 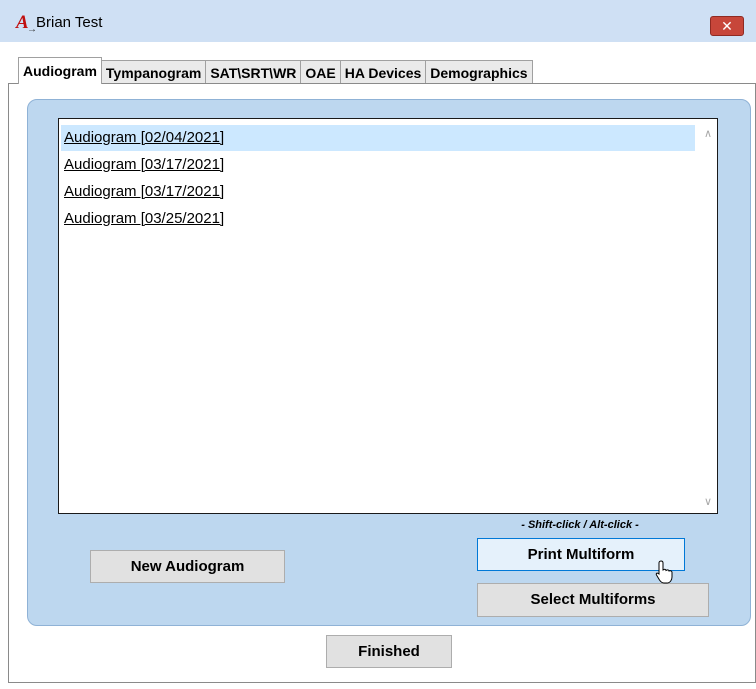 What do you see at coordinates (144, 137) in the screenshot?
I see `list-item-label: Audiogram [02/04/2021]` at bounding box center [144, 137].